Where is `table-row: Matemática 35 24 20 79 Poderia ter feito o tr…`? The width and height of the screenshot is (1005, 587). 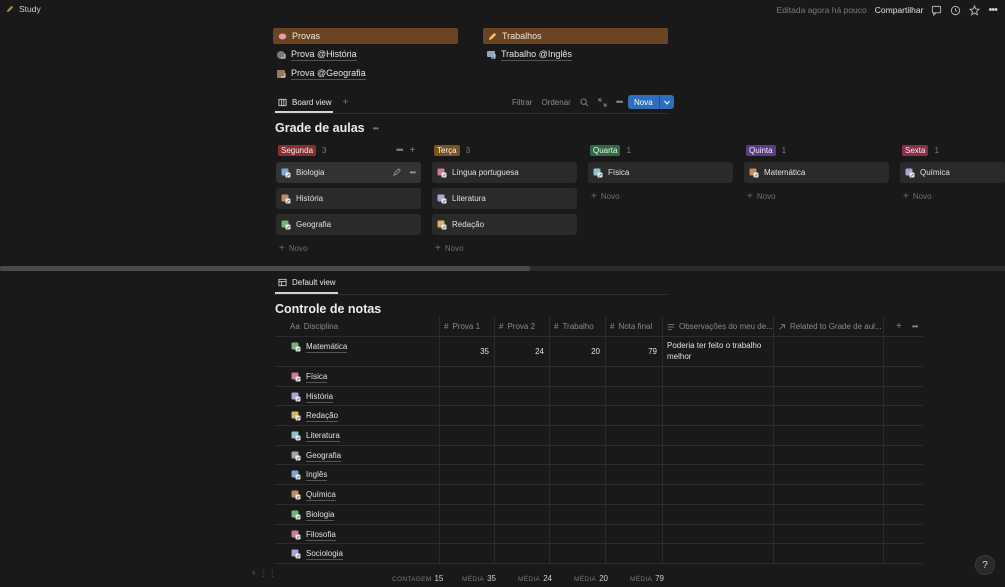 table-row: Matemática 35 24 20 79 Poderia ter feito o tr… is located at coordinates (599, 352).